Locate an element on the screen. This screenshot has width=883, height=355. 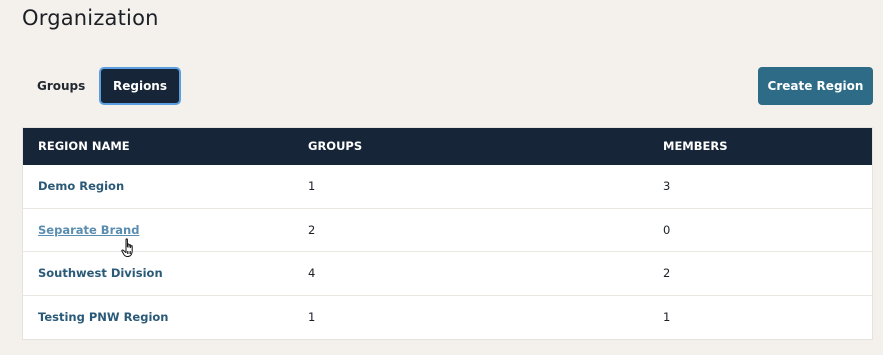
members-count: 0 is located at coordinates (667, 229).